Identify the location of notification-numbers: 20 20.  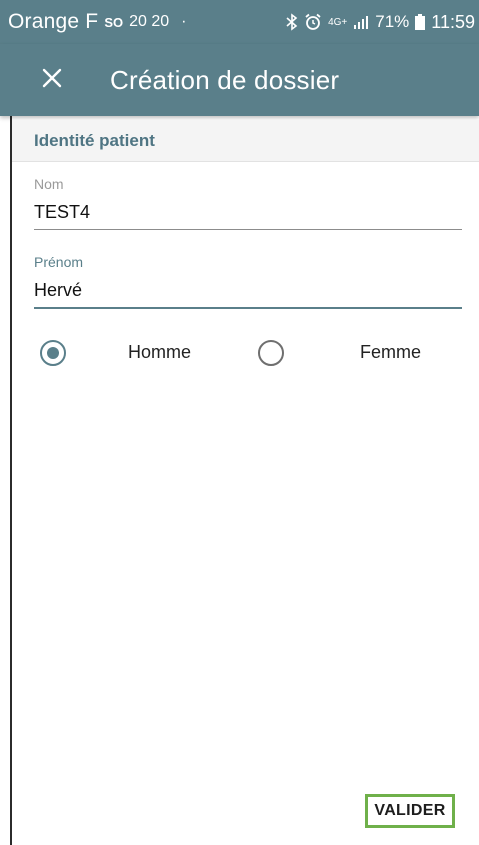
(149, 21).